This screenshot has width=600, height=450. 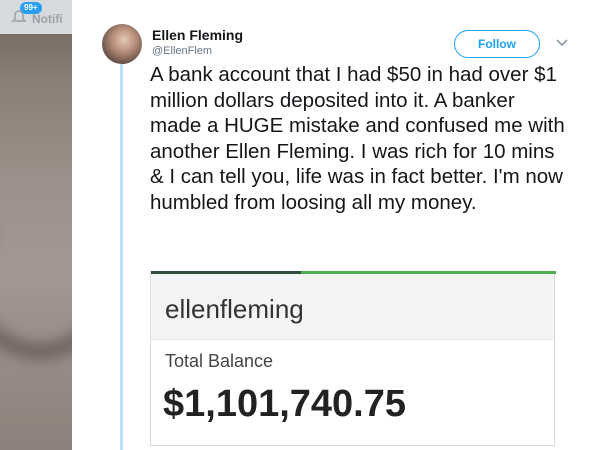 I want to click on background-page: 99+ Notifi, so click(x=36, y=225).